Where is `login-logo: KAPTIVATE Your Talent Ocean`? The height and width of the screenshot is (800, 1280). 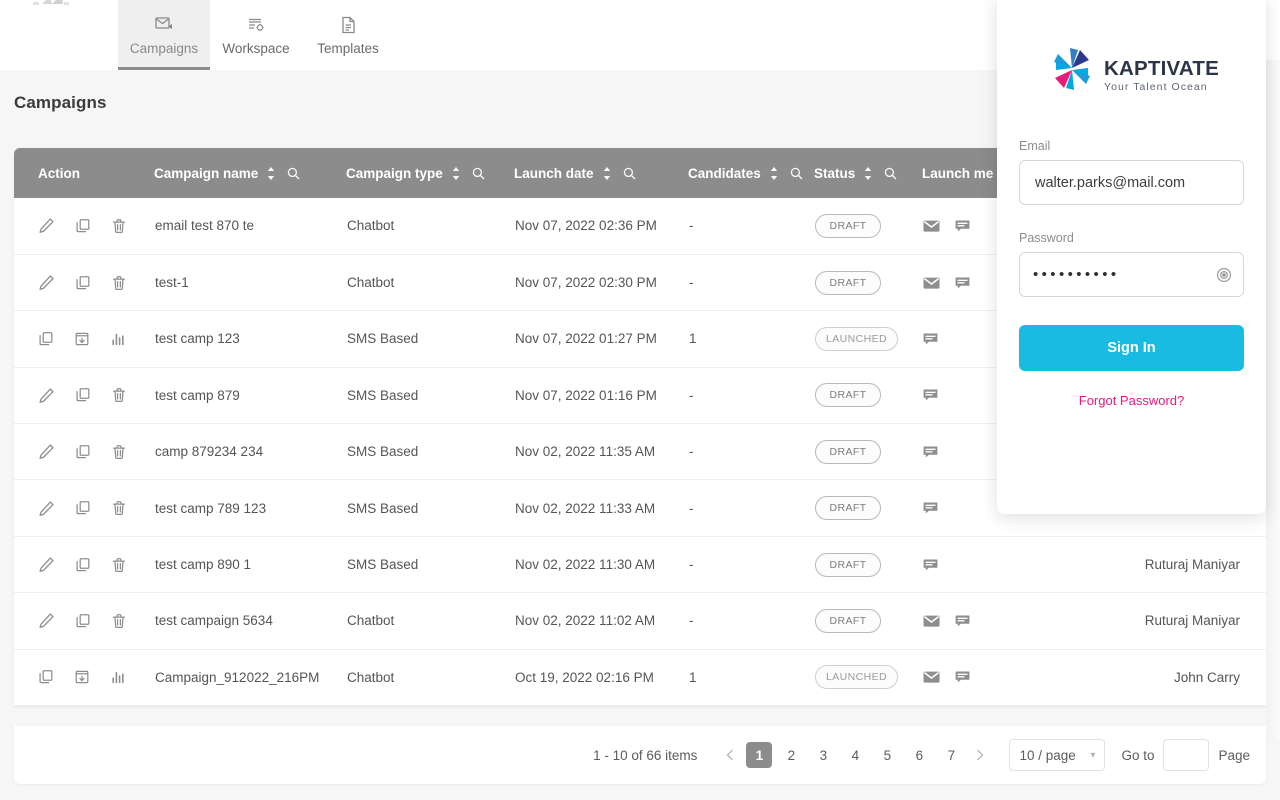
login-logo: KAPTIVATE Your Talent Ocean is located at coordinates (1131, 56).